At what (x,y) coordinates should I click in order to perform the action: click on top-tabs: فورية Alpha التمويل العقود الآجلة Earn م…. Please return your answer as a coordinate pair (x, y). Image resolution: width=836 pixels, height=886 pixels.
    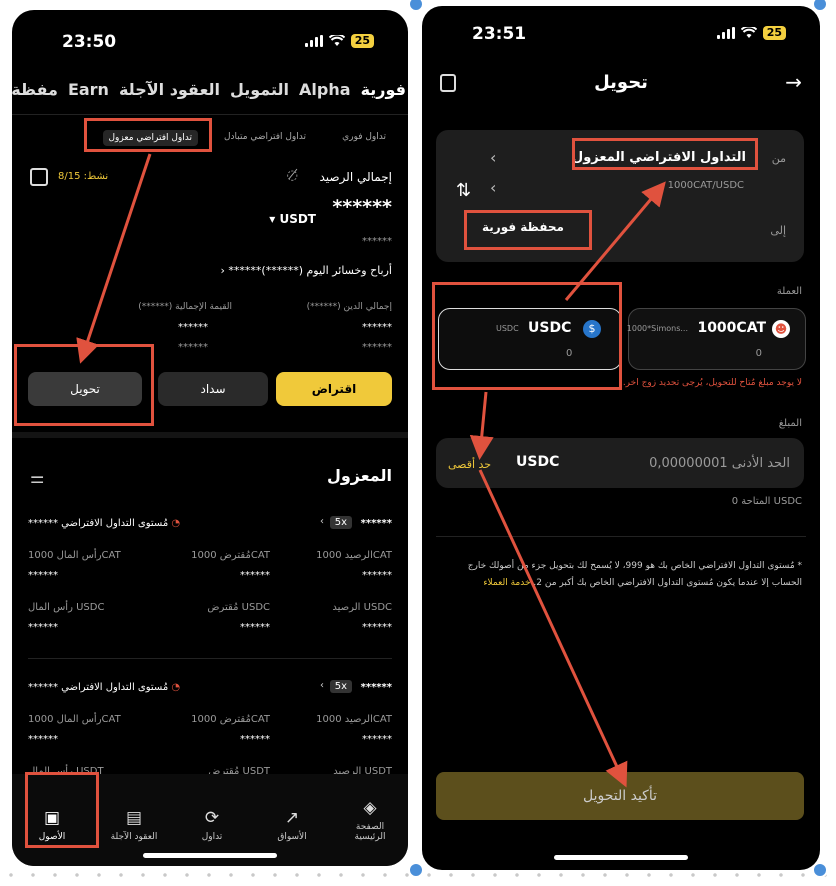
    Looking at the image, I should click on (209, 89).